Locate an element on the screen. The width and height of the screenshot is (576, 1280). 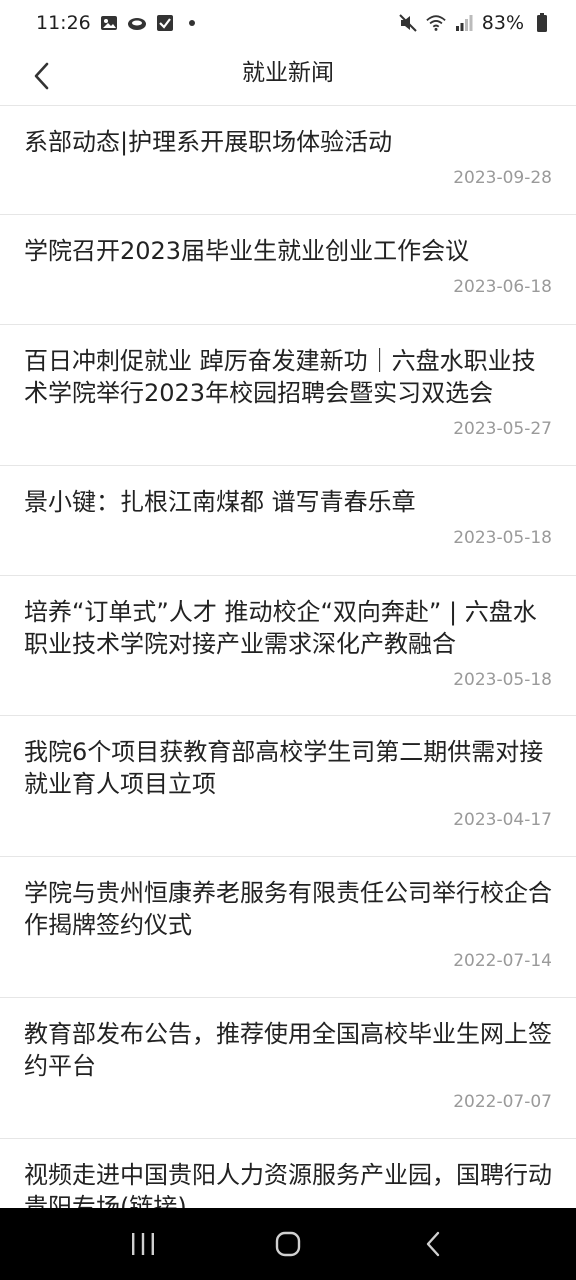
news-item: 教育部发布公告，推荐使用全国高校毕业生网上签约平台 2022-07-07 is located at coordinates (288, 1068).